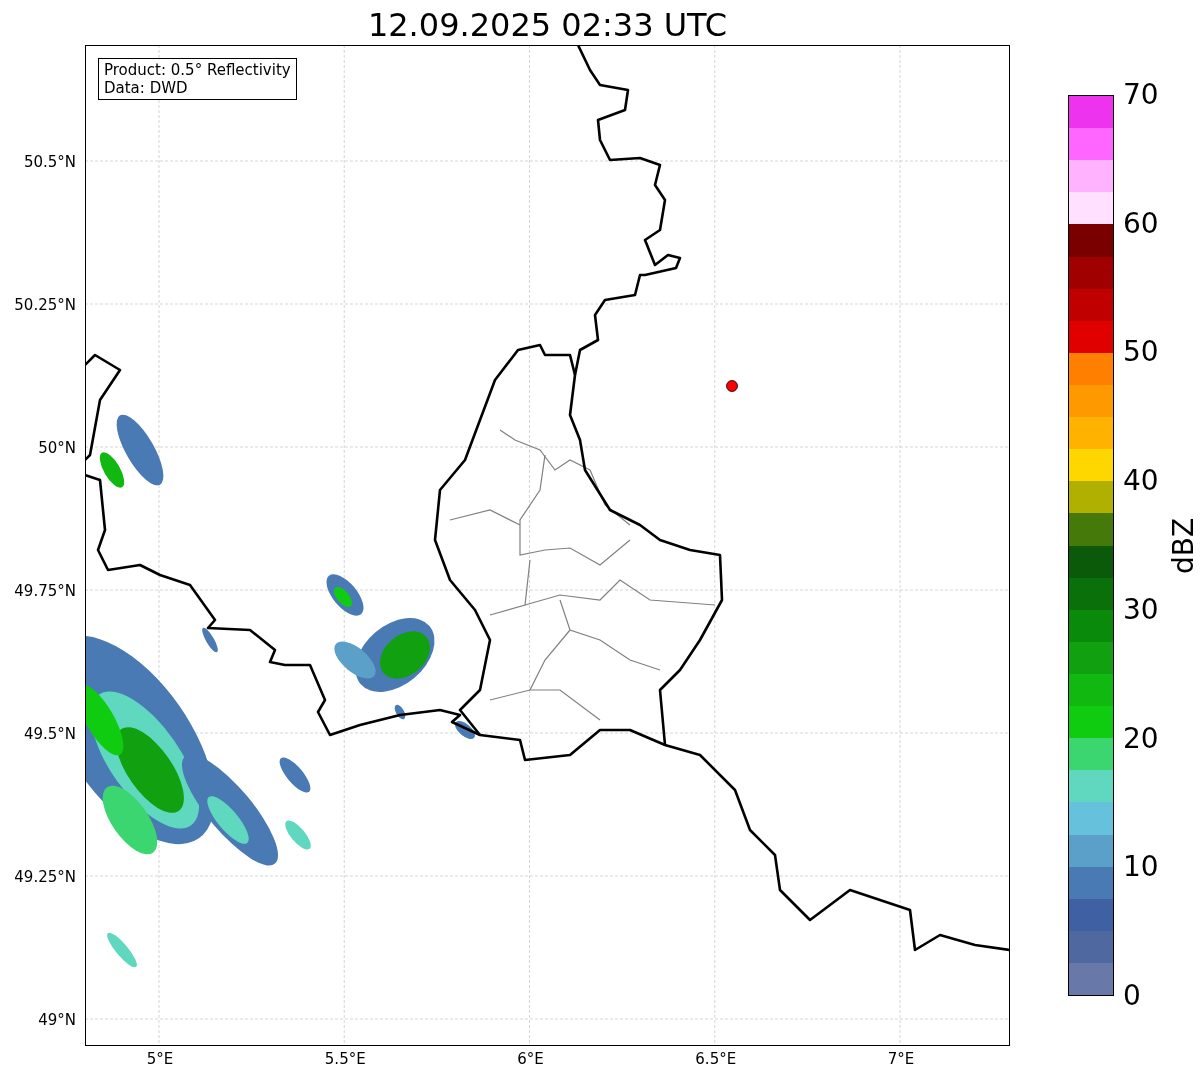  What do you see at coordinates (1141, 867) in the screenshot?
I see `colorbar-tick-label: 10` at bounding box center [1141, 867].